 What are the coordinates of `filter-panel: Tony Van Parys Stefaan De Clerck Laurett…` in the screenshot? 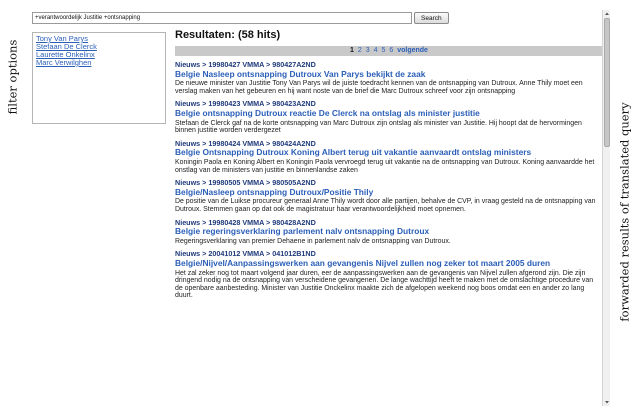 It's located at (99, 78).